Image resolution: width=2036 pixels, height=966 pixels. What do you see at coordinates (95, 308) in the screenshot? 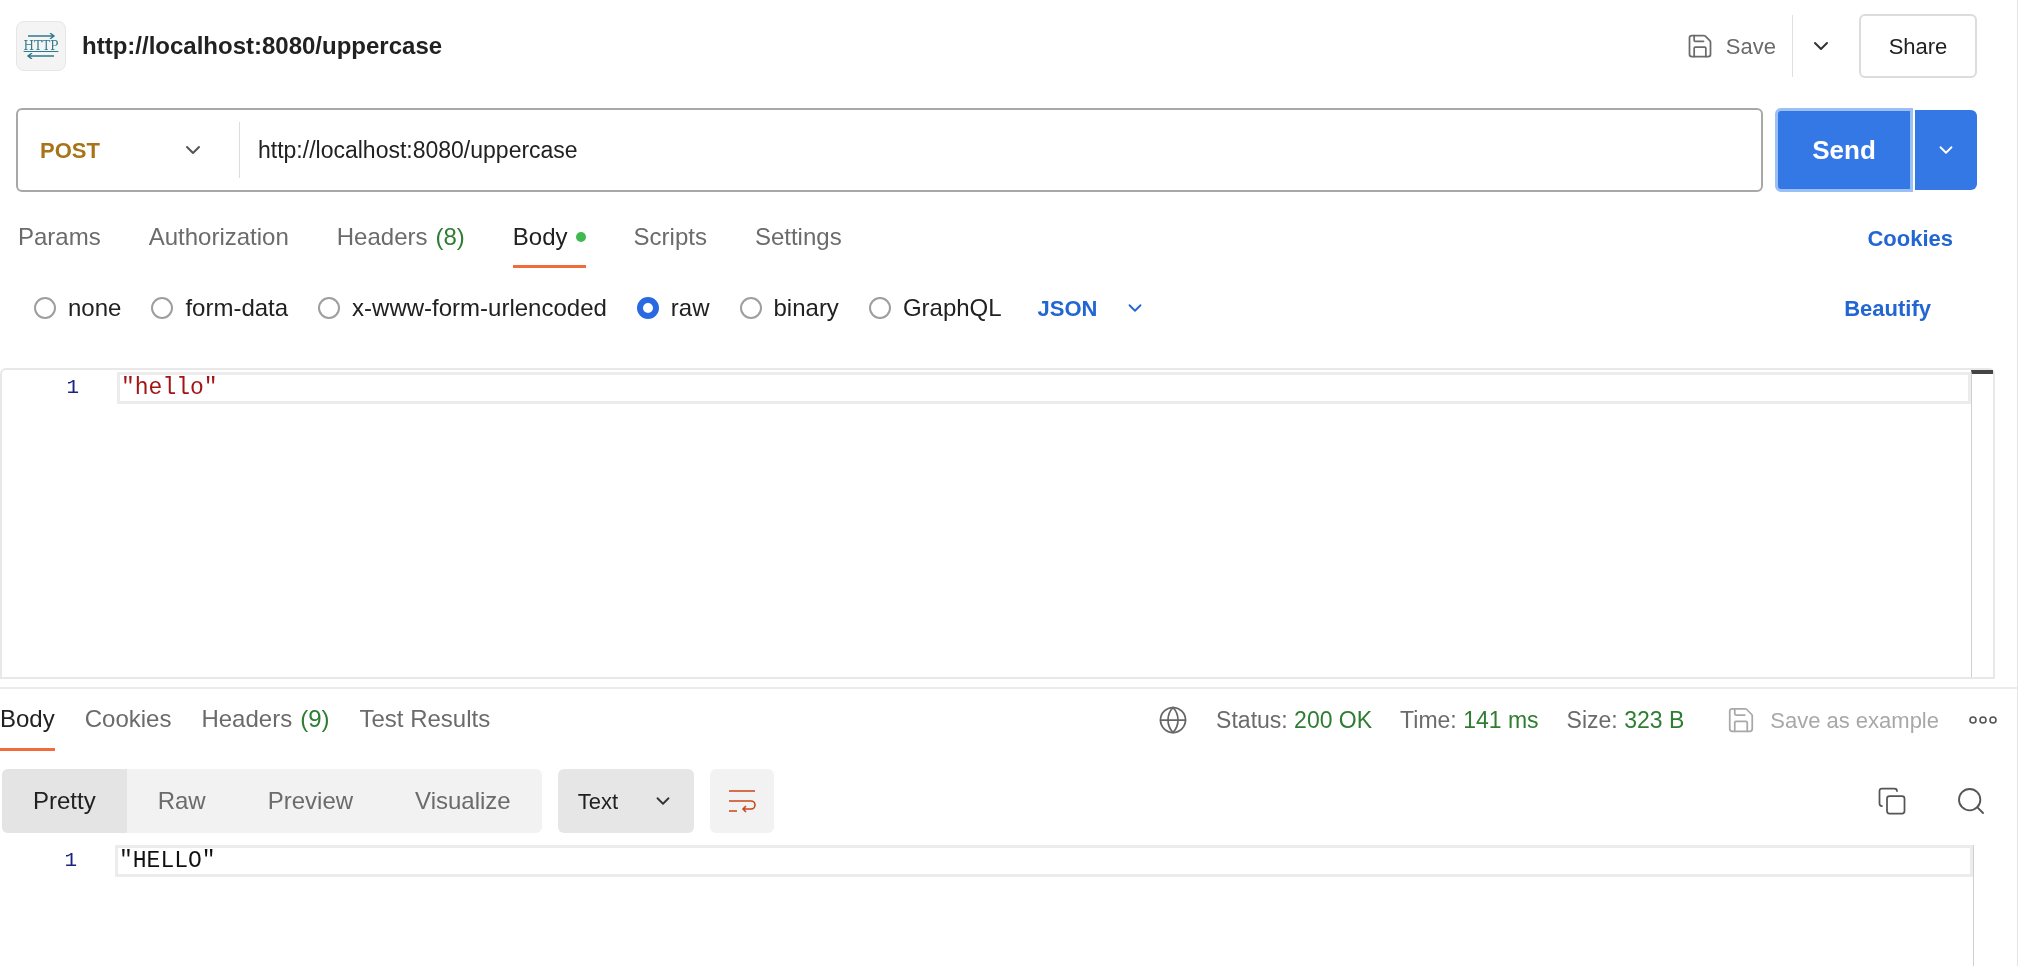
I see `radio-label: none` at bounding box center [95, 308].